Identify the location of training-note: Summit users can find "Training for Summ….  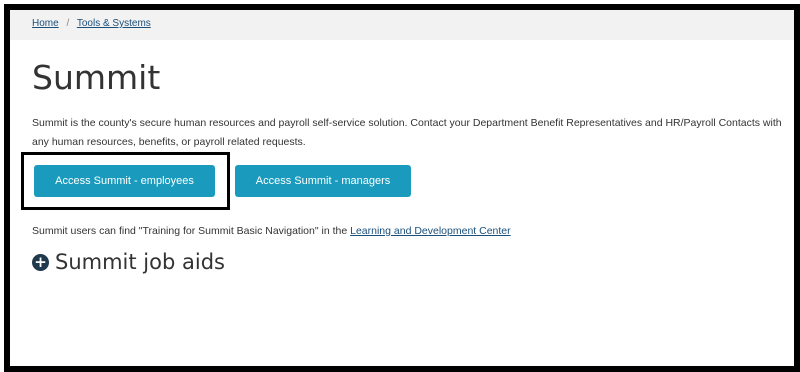
(271, 231).